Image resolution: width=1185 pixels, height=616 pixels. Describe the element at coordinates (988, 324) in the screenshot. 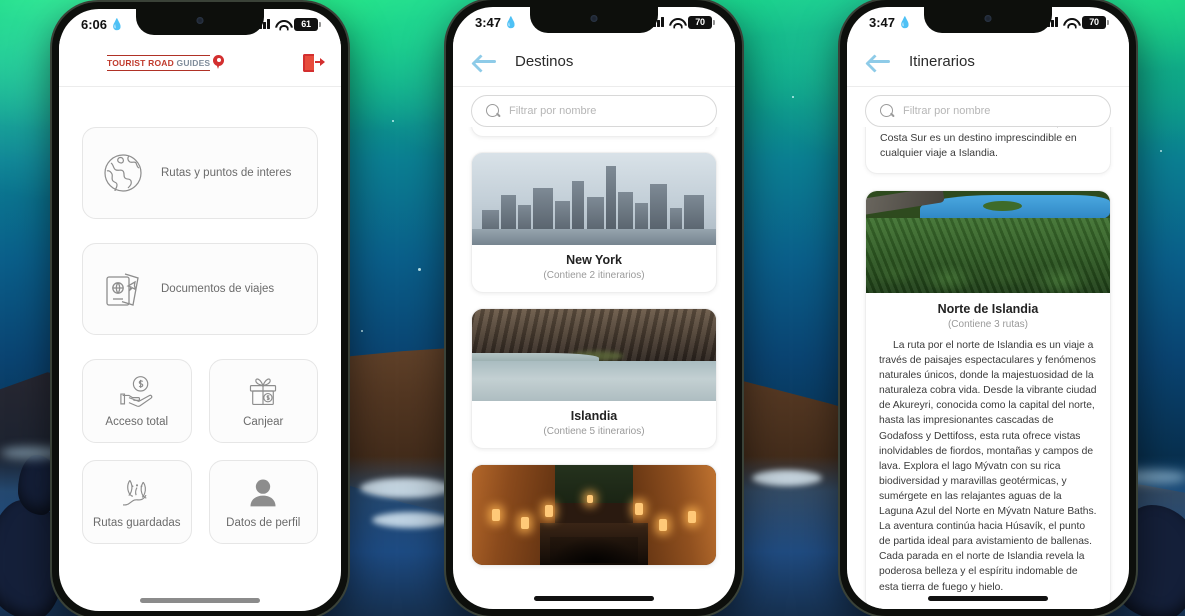

I see `itinerary-subtitle: (Contiene 3 rutas)` at that location.